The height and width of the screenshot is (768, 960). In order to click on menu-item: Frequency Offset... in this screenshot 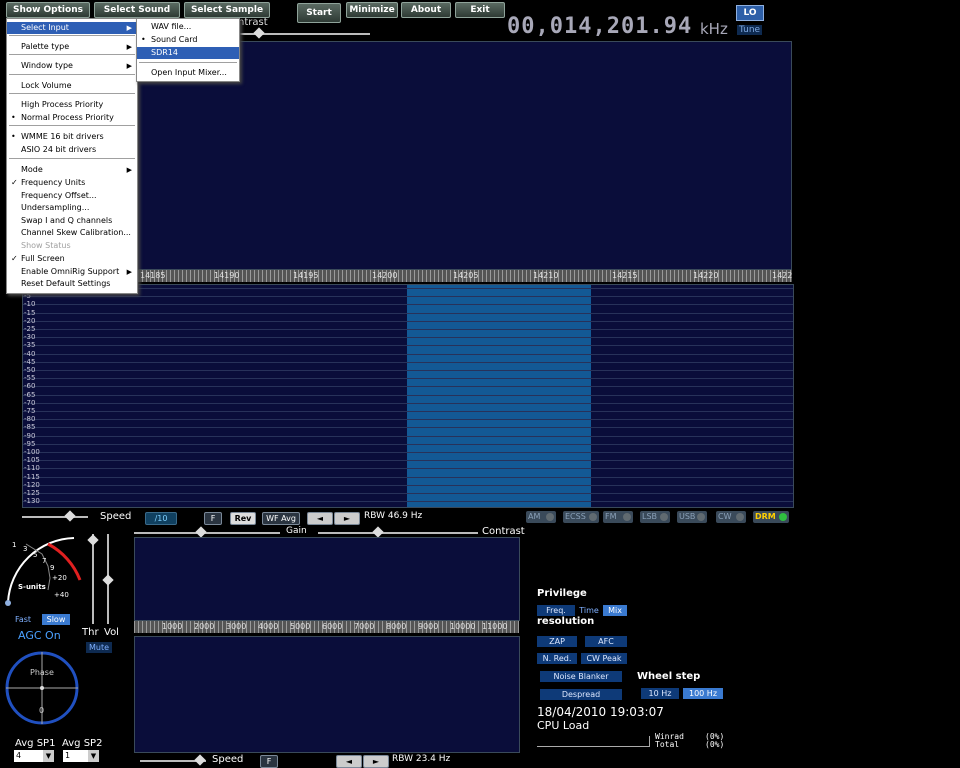, I will do `click(72, 196)`.